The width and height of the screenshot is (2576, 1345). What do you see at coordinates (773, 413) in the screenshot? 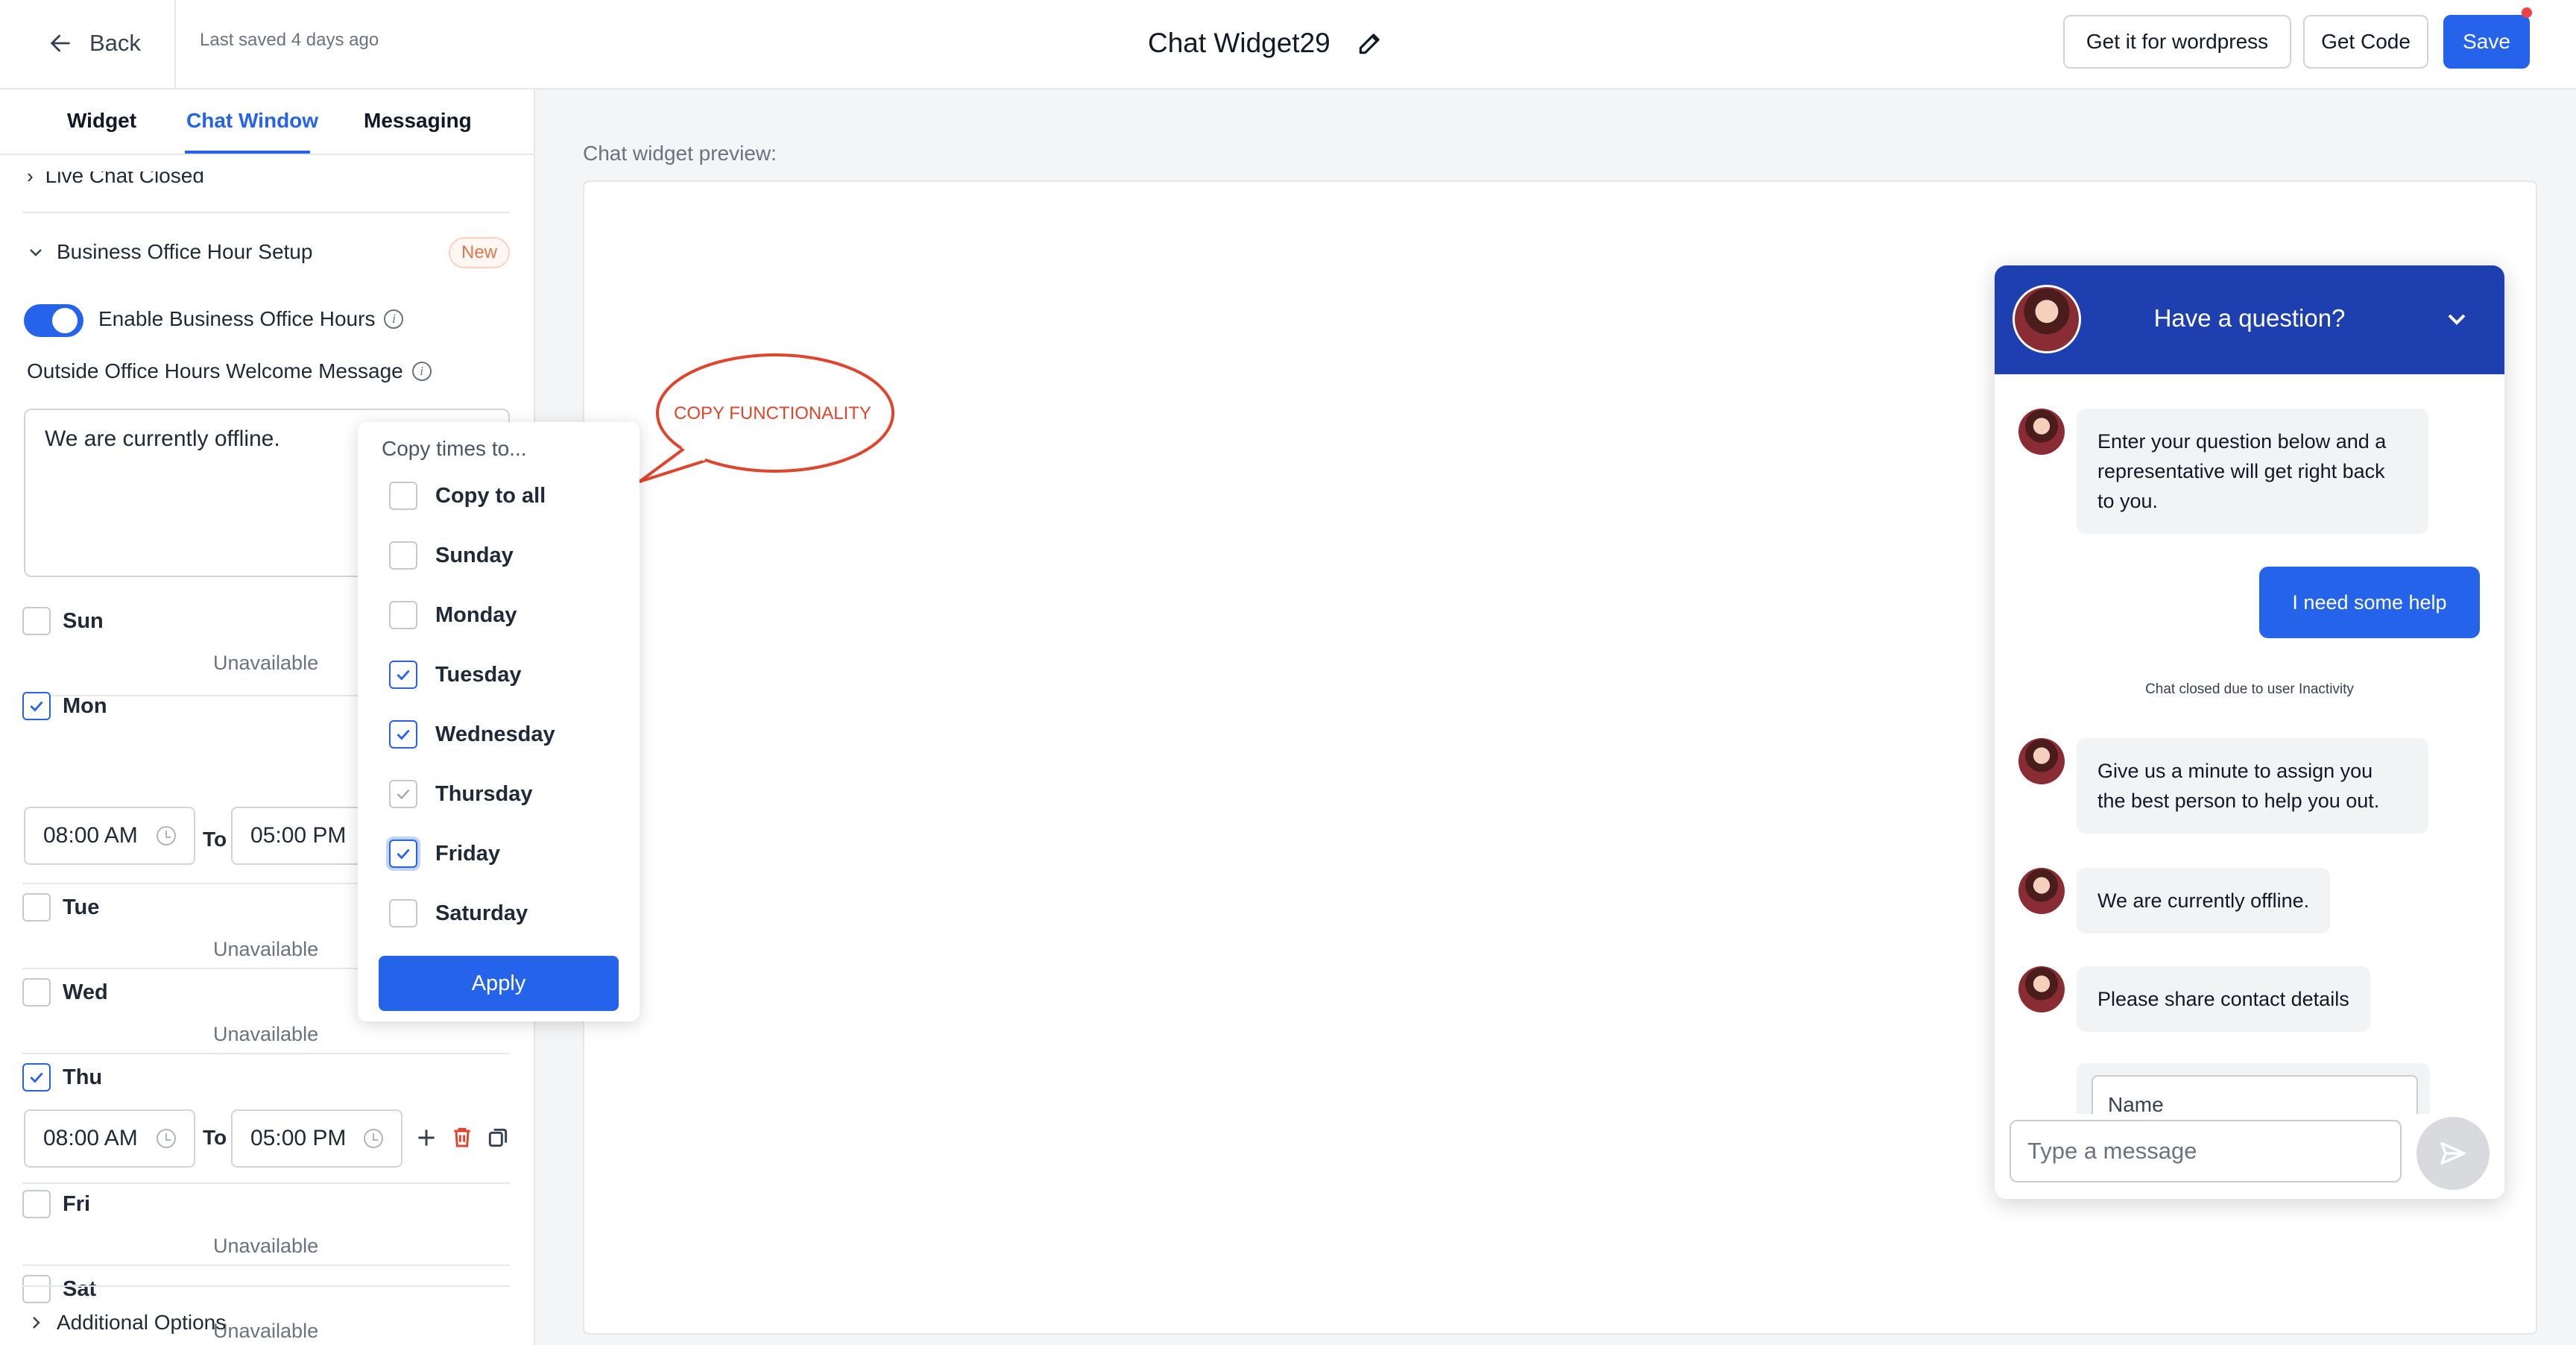
I see `callout-text: COPY FUNCTIONALITY` at bounding box center [773, 413].